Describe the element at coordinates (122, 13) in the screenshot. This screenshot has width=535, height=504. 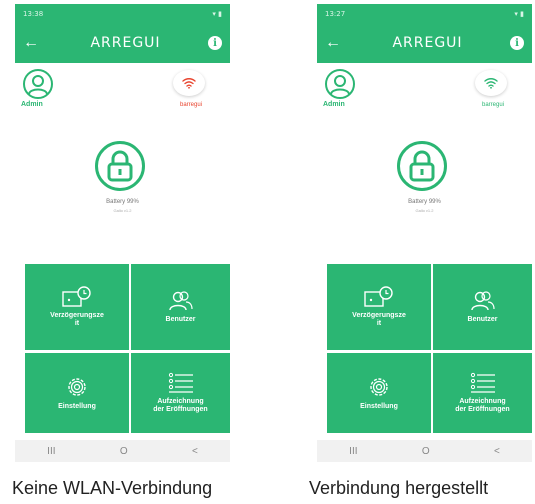
I see `status-bar: 13:38 ▾ ▮` at that location.